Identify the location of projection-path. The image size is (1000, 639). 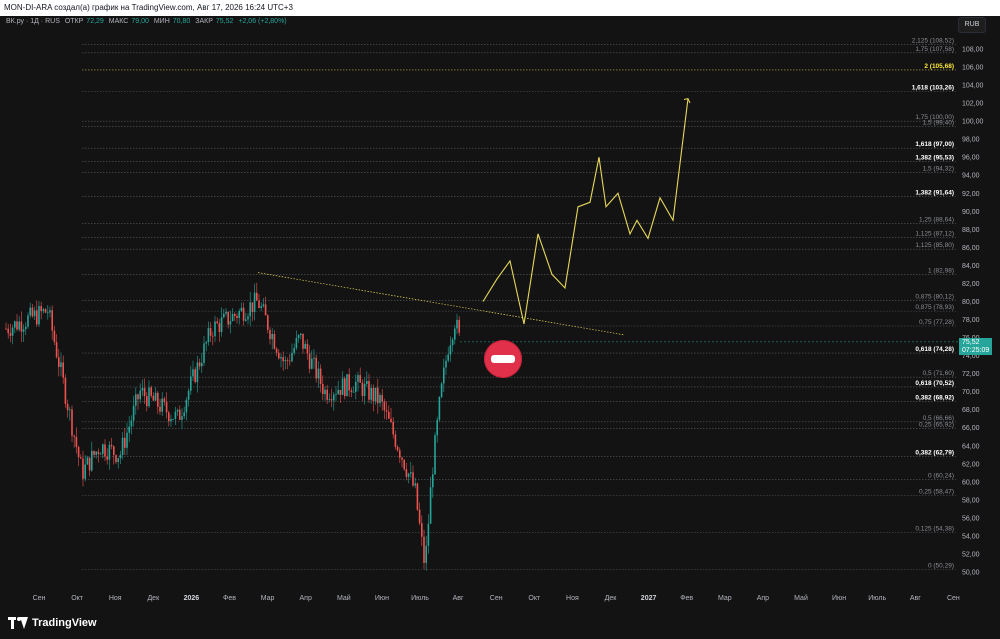
(585, 211).